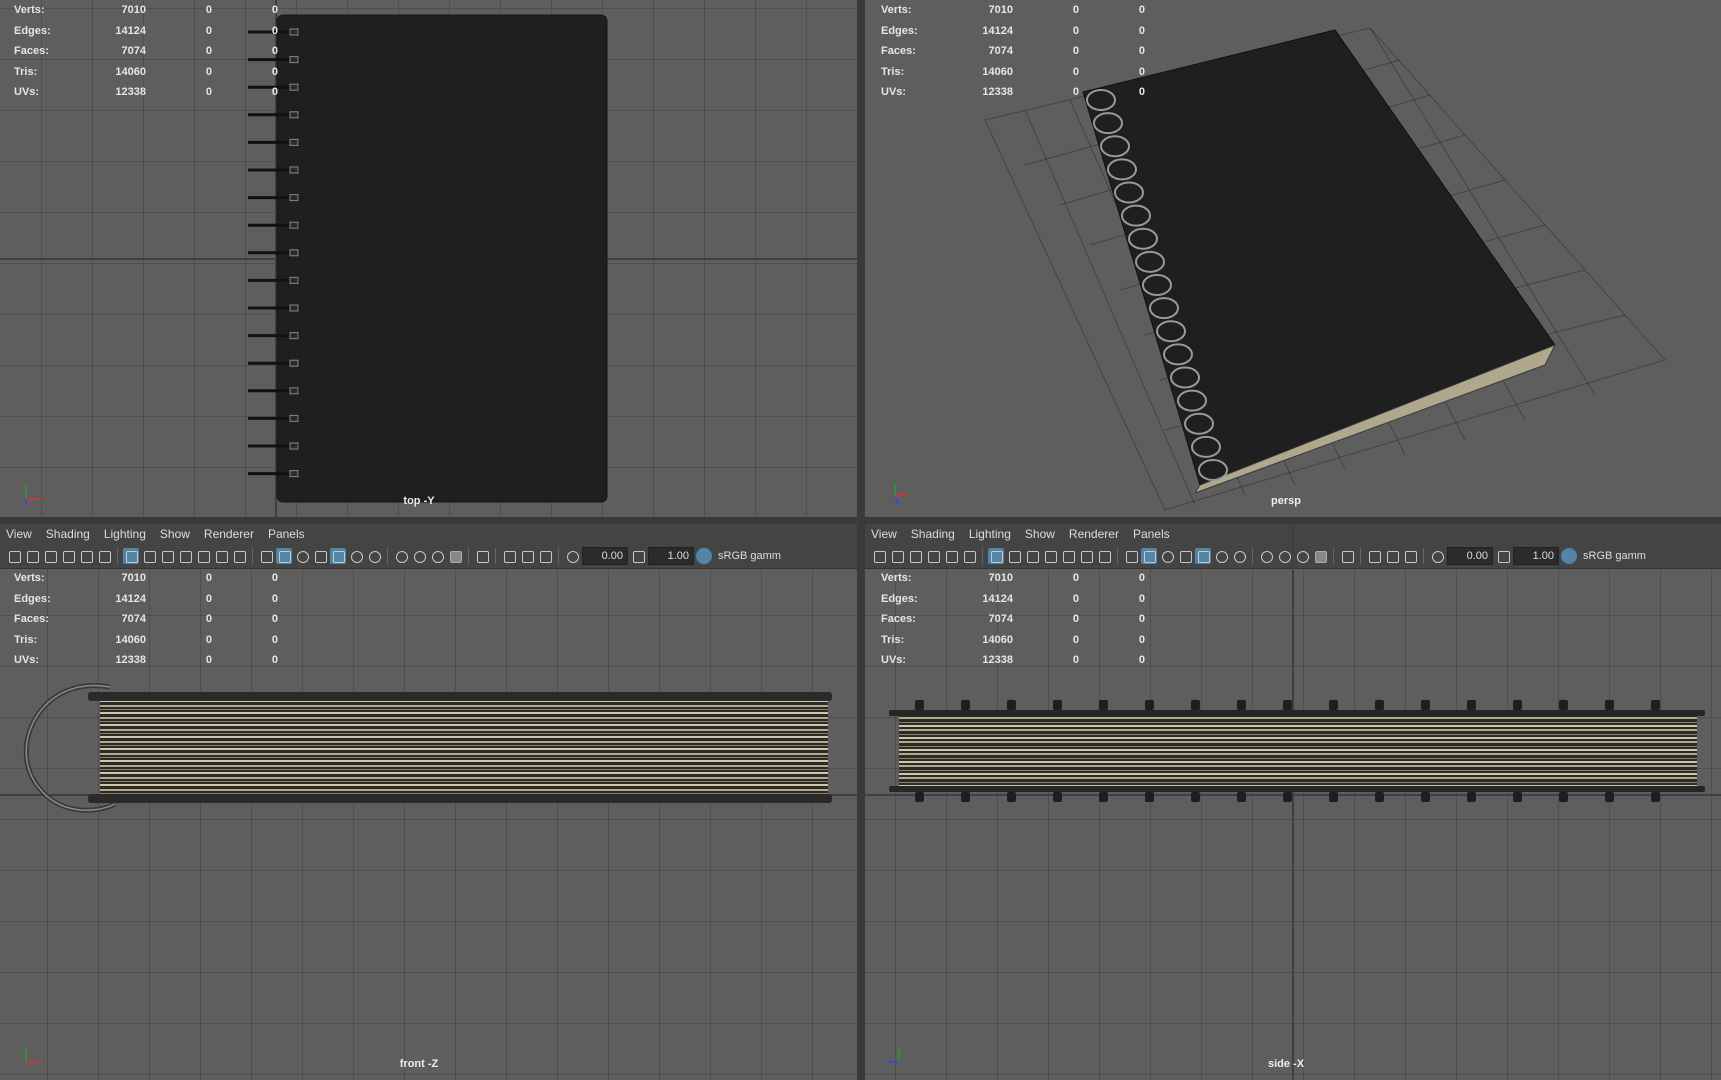  I want to click on camera-label: front -Z, so click(419, 1064).